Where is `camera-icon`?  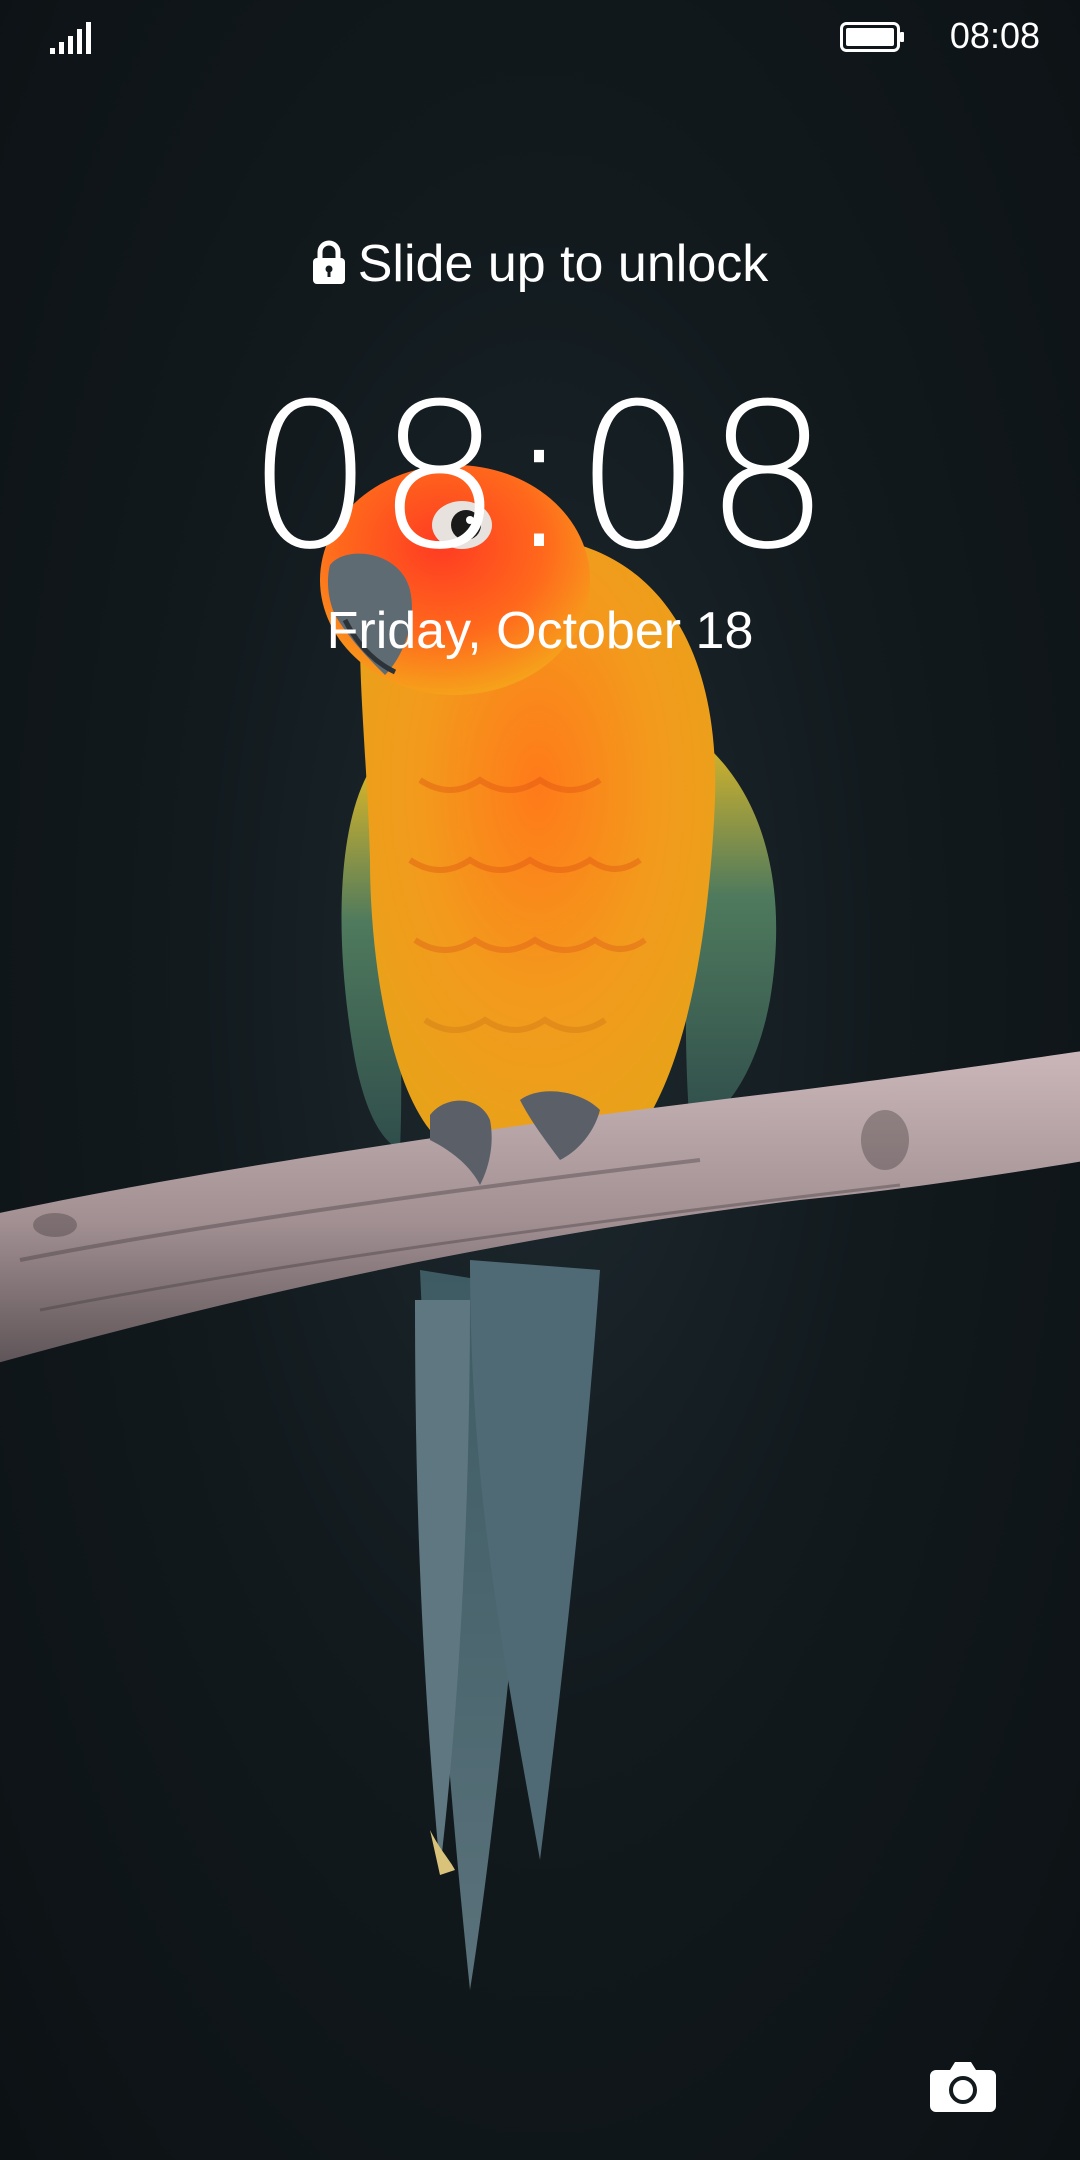
camera-icon is located at coordinates (963, 2086).